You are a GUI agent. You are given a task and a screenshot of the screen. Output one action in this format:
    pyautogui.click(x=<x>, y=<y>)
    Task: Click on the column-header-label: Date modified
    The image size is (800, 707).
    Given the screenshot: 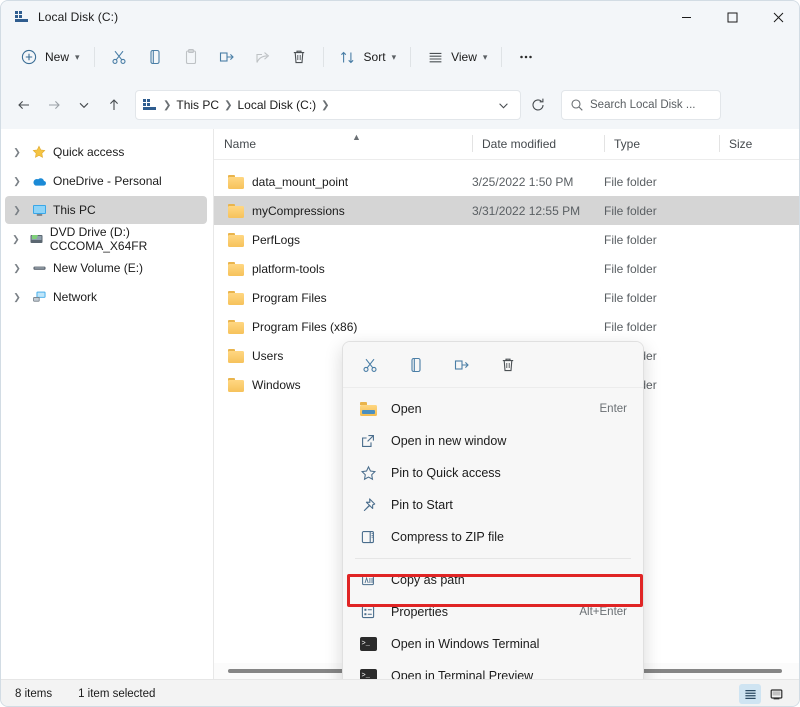 What is the action you would take?
    pyautogui.click(x=519, y=144)
    